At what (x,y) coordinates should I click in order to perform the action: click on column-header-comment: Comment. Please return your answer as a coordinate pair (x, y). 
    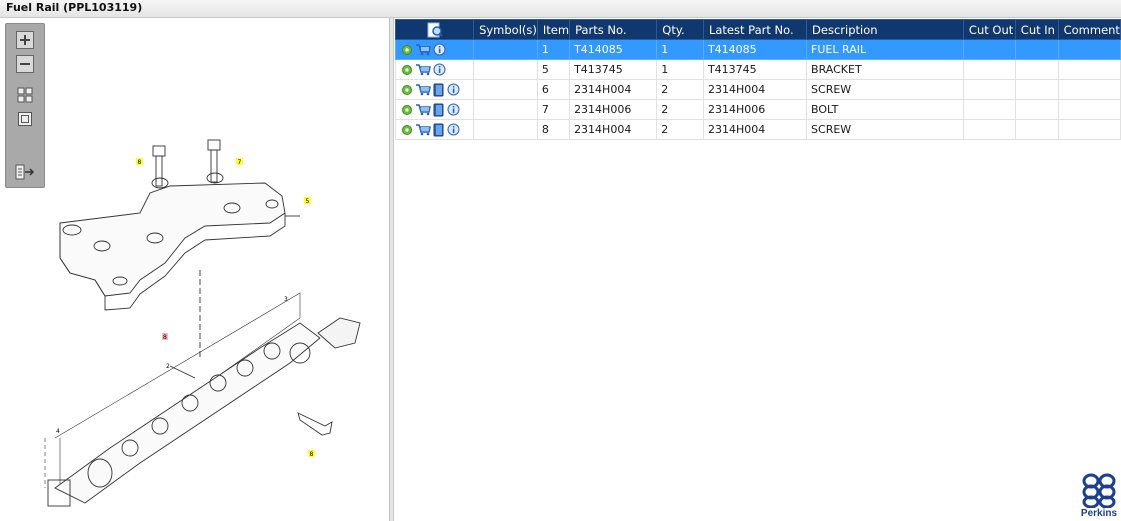
    Looking at the image, I should click on (1089, 29).